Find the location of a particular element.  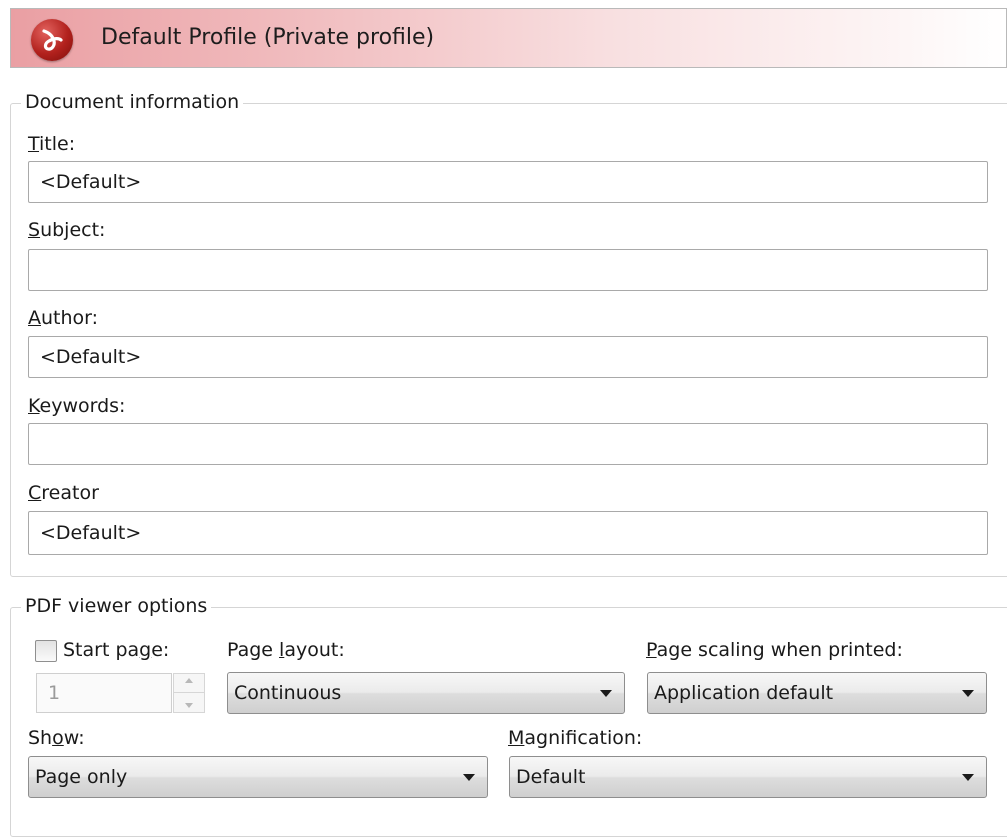

show-label: Show: is located at coordinates (56, 738).